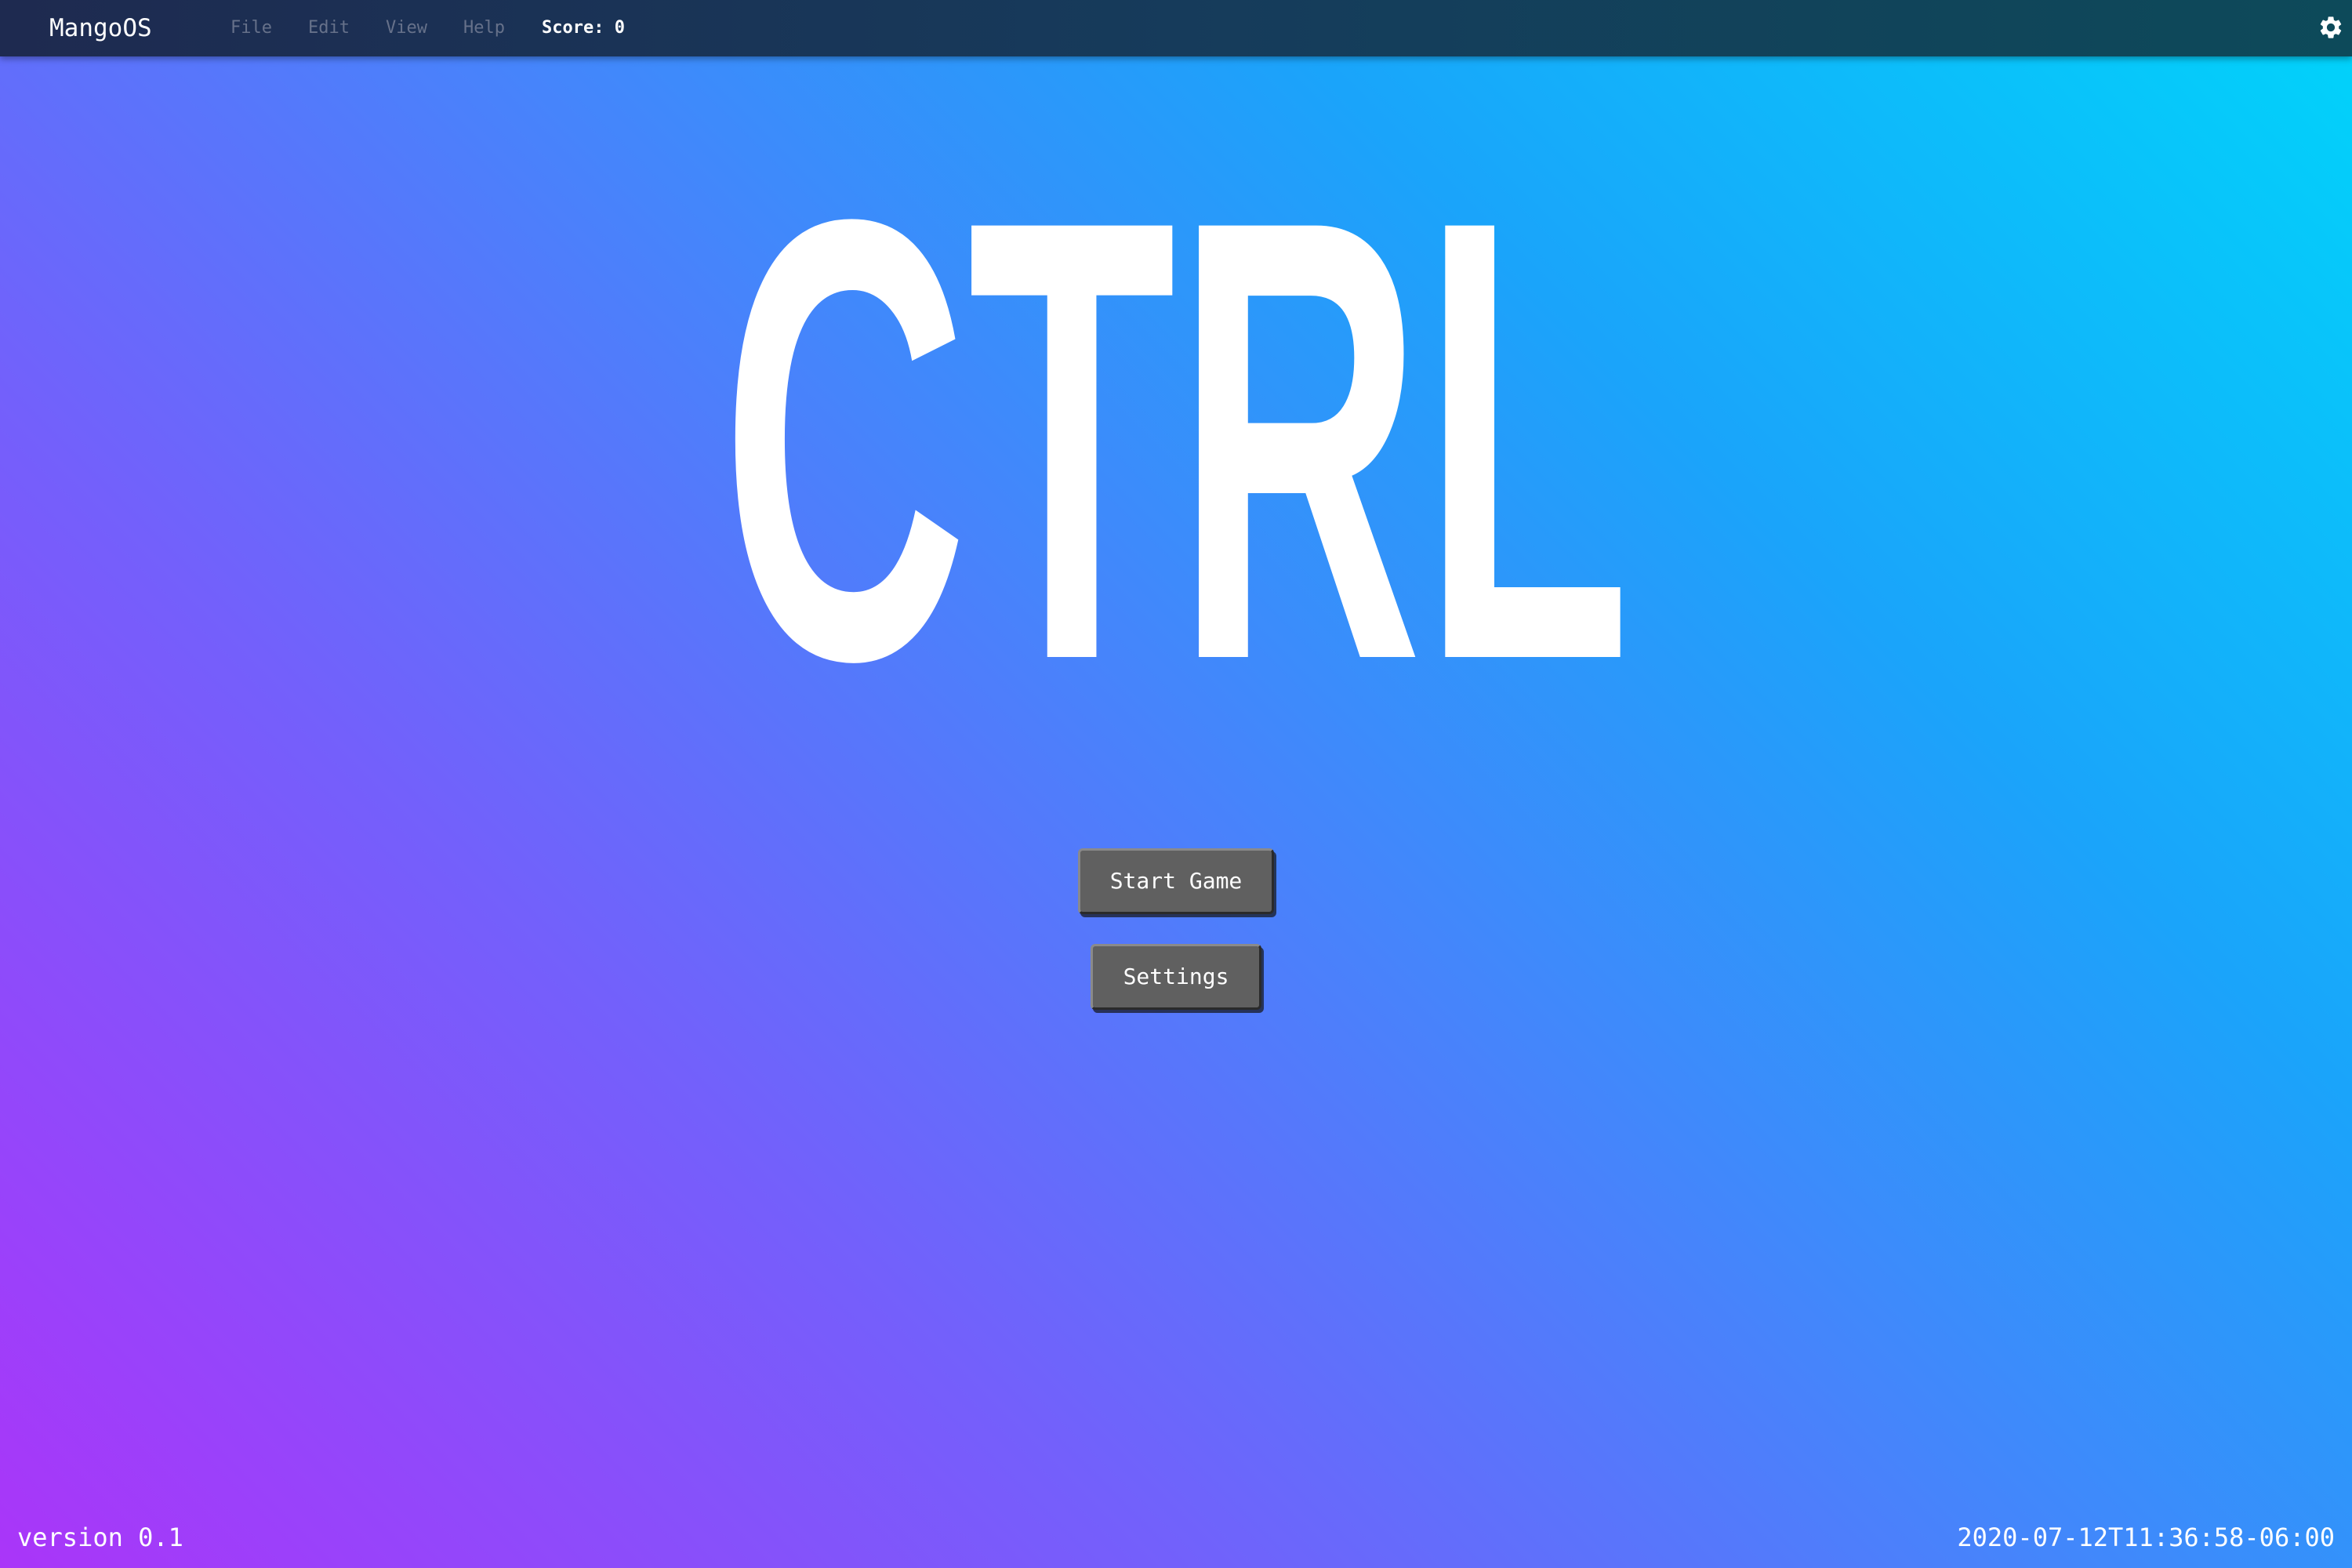  I want to click on menu-help: Help, so click(484, 28).